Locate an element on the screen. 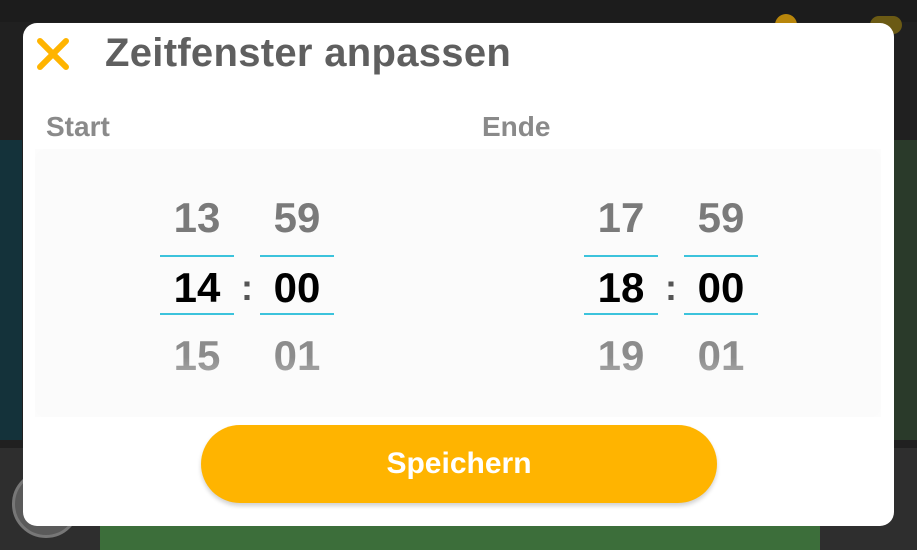 The width and height of the screenshot is (917, 550). end-minute-wheel: 59 00 01 is located at coordinates (721, 283).